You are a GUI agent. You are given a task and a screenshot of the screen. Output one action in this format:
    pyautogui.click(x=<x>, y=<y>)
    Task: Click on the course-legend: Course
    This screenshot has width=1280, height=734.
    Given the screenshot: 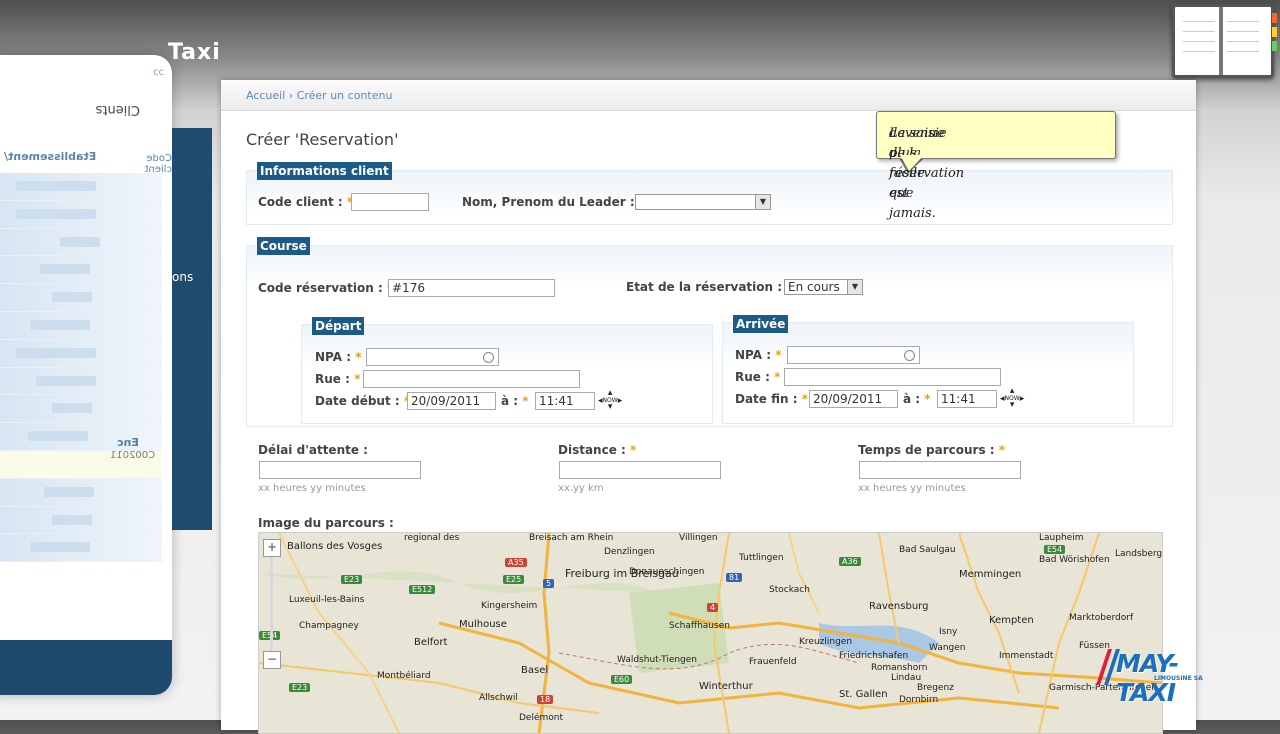 What is the action you would take?
    pyautogui.click(x=283, y=246)
    